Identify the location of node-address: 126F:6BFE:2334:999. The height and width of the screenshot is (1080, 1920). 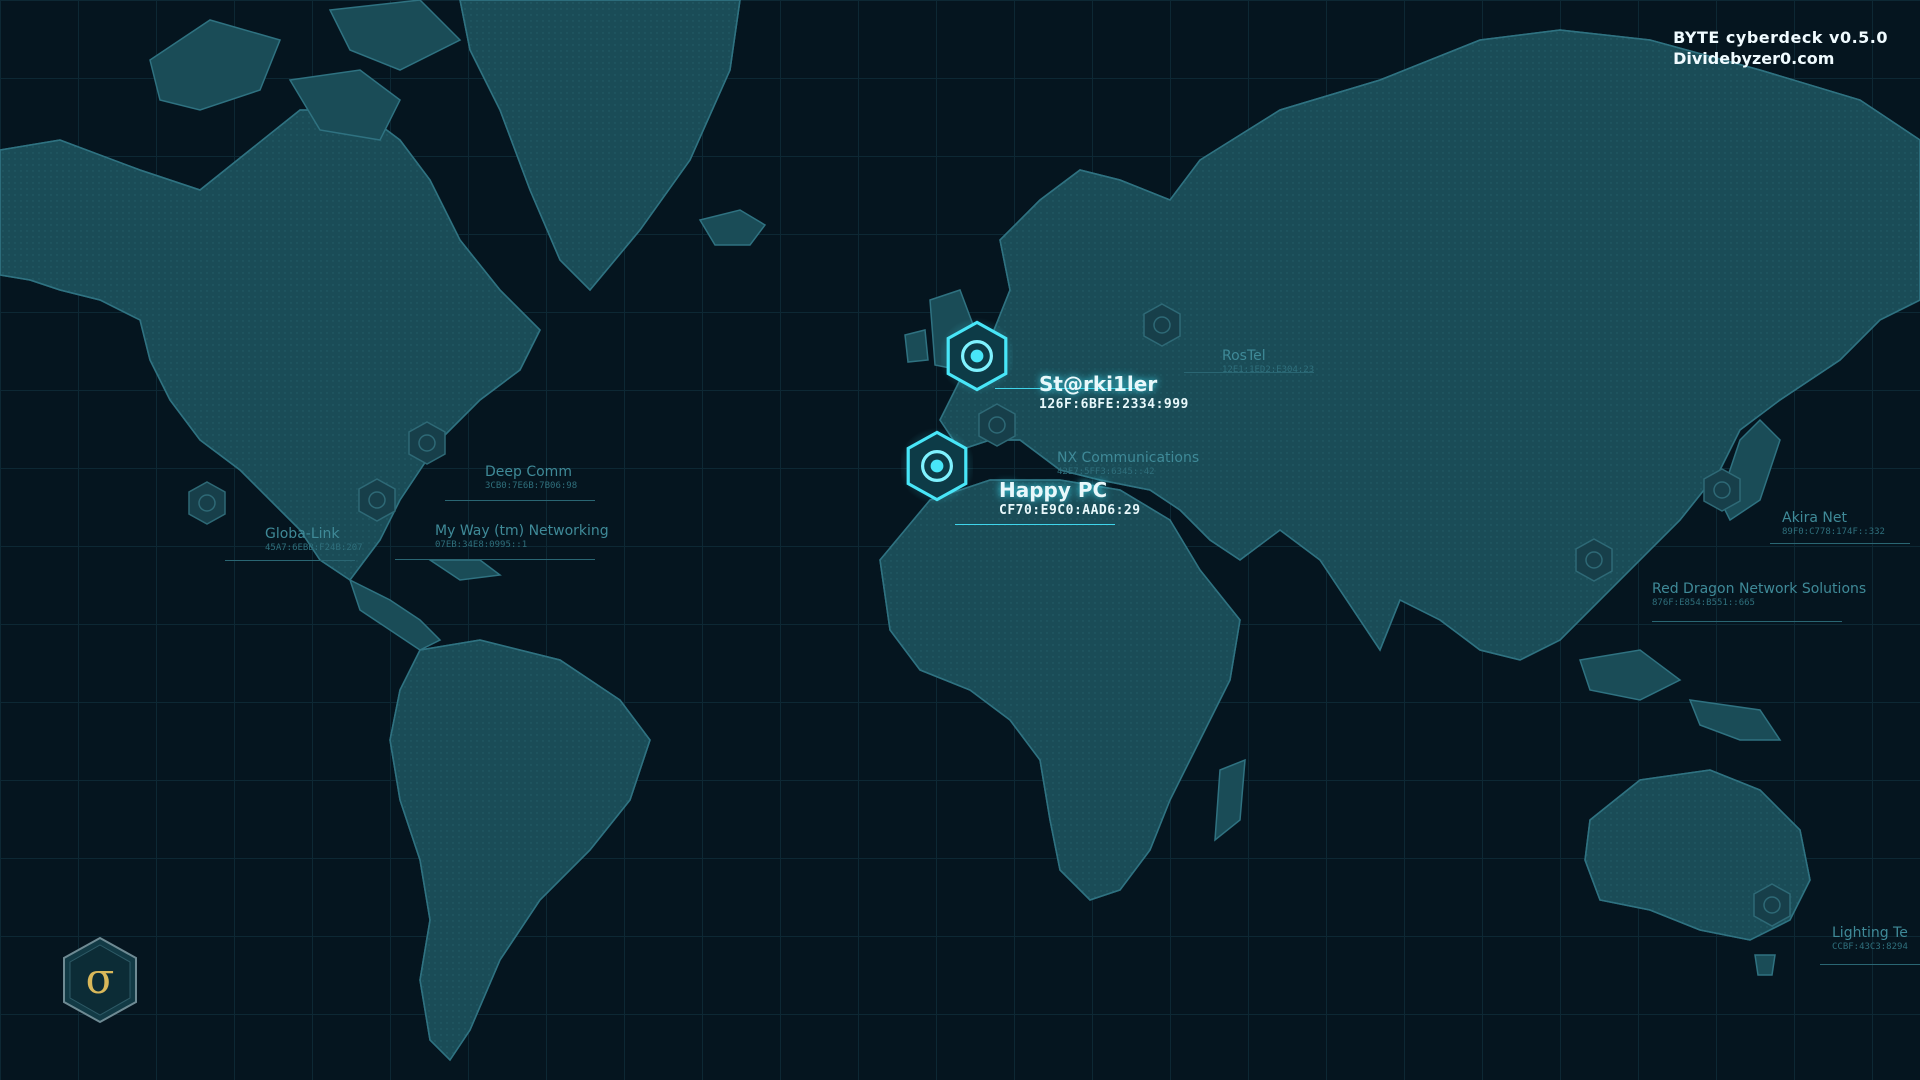
(1114, 404).